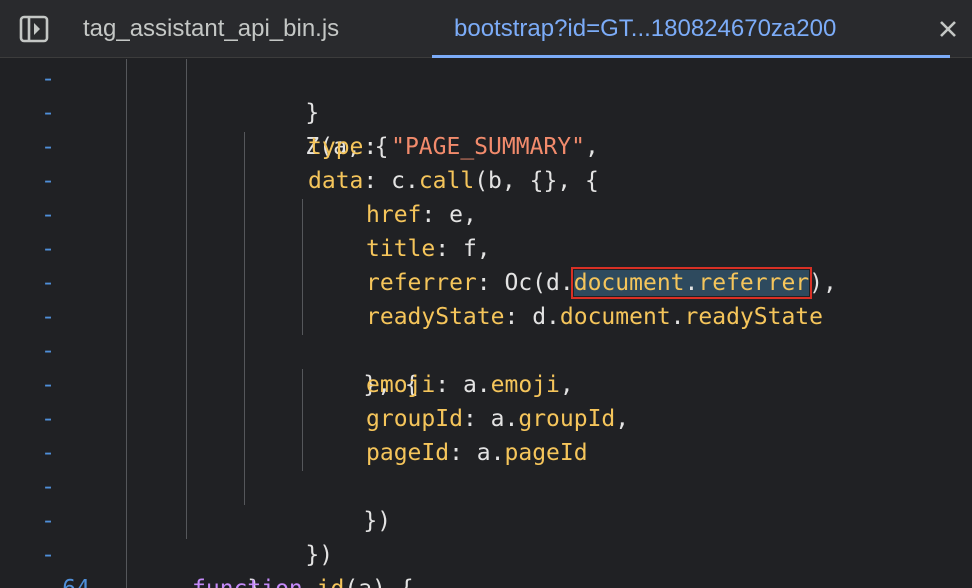 This screenshot has width=972, height=588. Describe the element at coordinates (463, 215) in the screenshot. I see `code-token: e,` at that location.